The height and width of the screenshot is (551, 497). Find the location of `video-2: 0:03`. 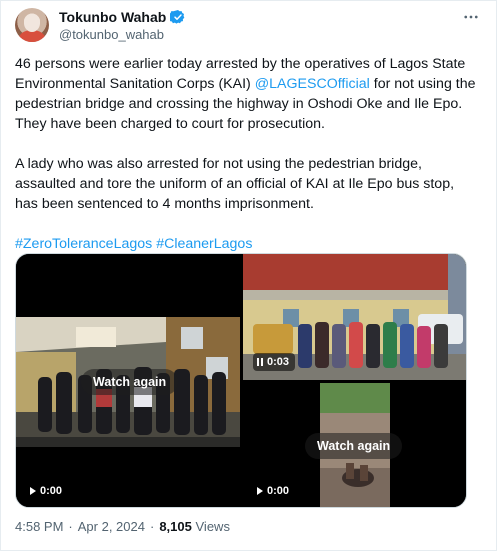

video-2: 0:03 is located at coordinates (354, 317).